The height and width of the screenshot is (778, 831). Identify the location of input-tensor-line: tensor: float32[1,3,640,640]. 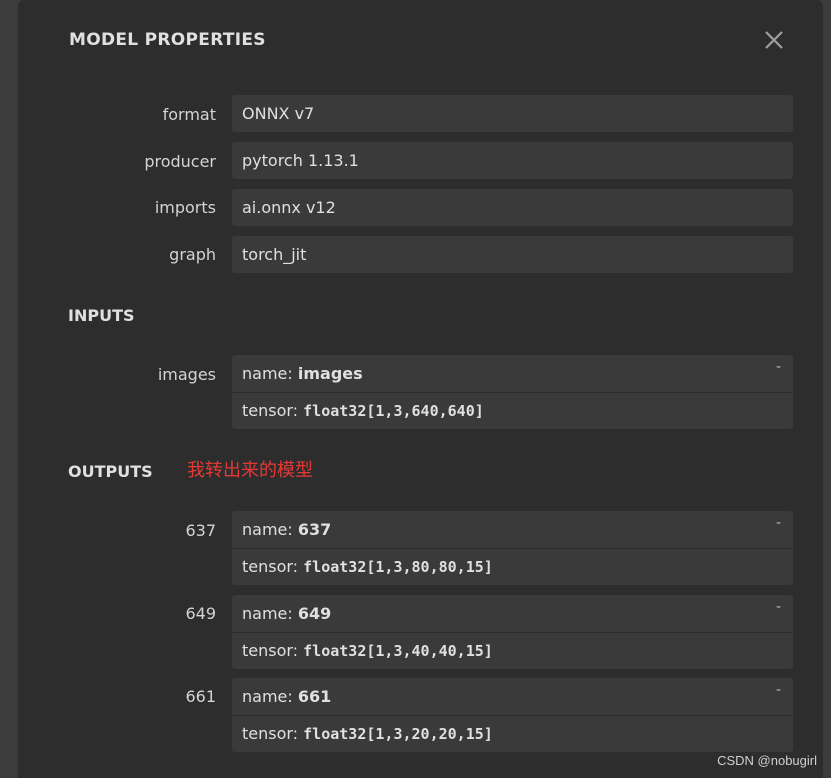
(512, 411).